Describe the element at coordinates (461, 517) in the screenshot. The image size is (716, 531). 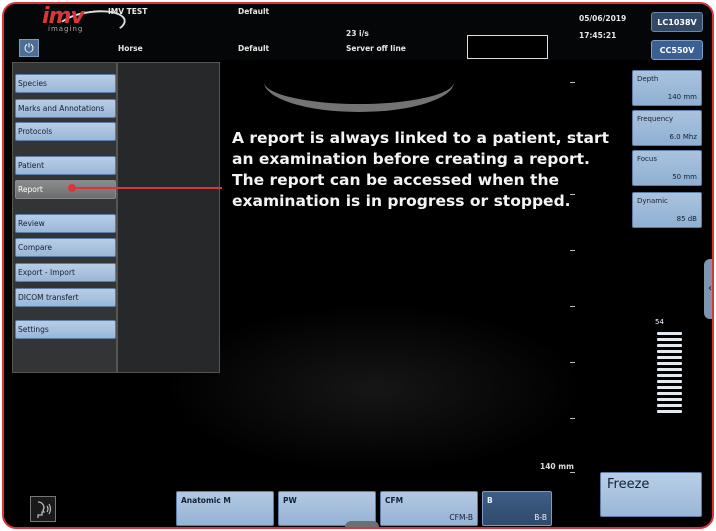
I see `mode-sub-label: CFM-B` at that location.